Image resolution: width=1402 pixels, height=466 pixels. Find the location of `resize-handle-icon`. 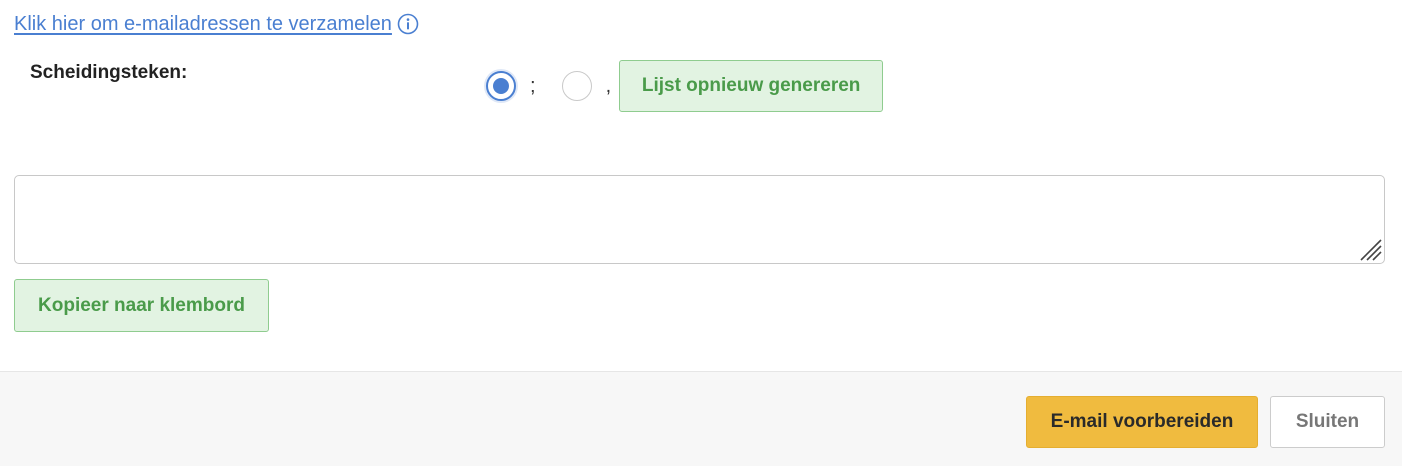

resize-handle-icon is located at coordinates (1369, 248).